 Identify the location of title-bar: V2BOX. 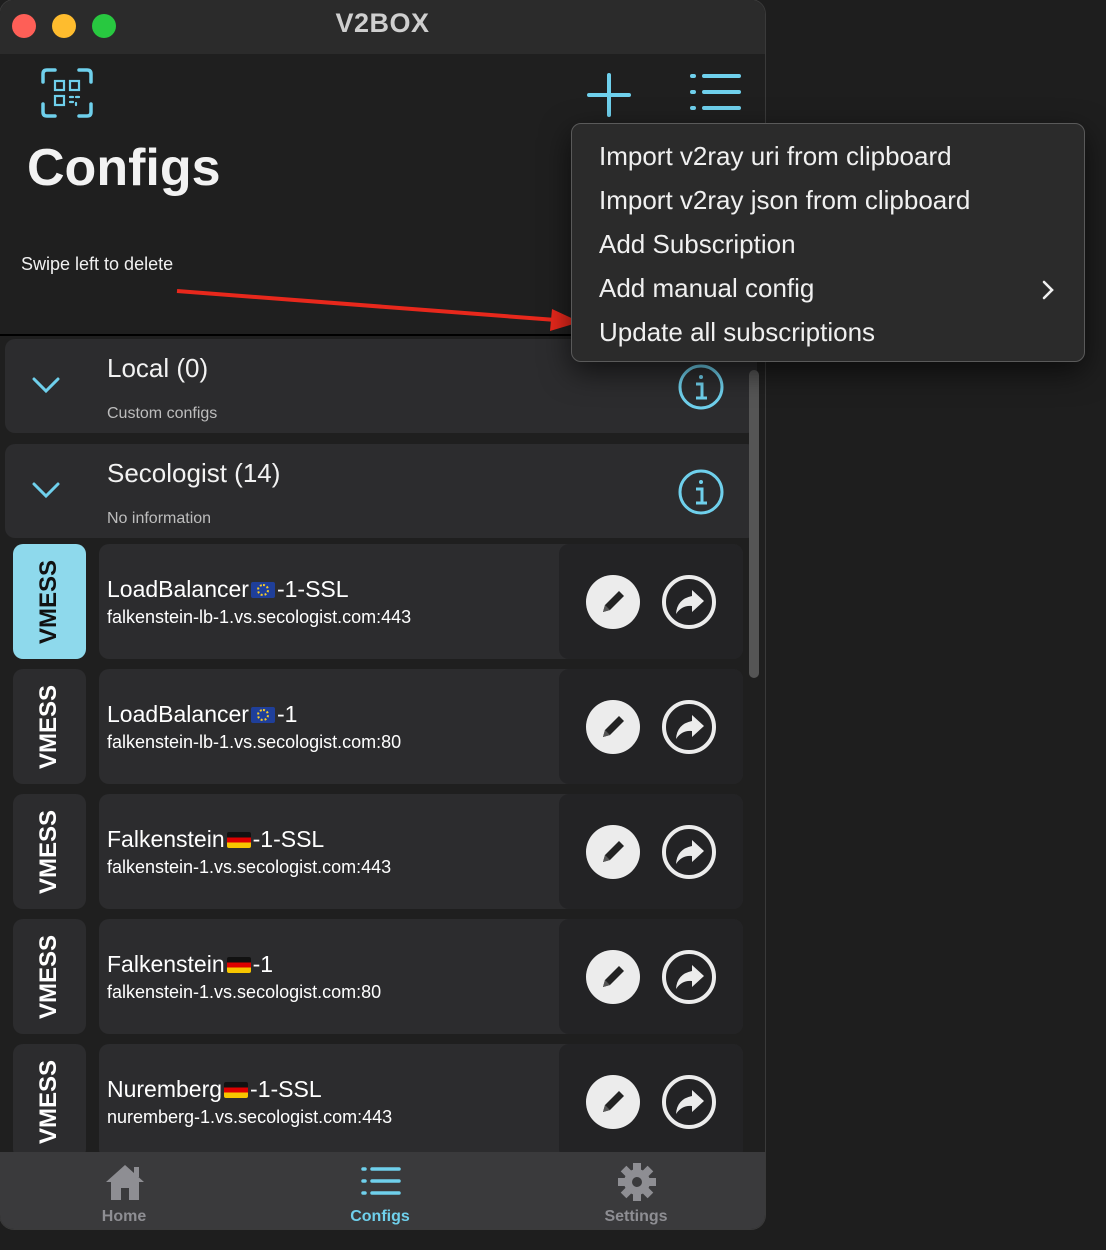
(382, 27).